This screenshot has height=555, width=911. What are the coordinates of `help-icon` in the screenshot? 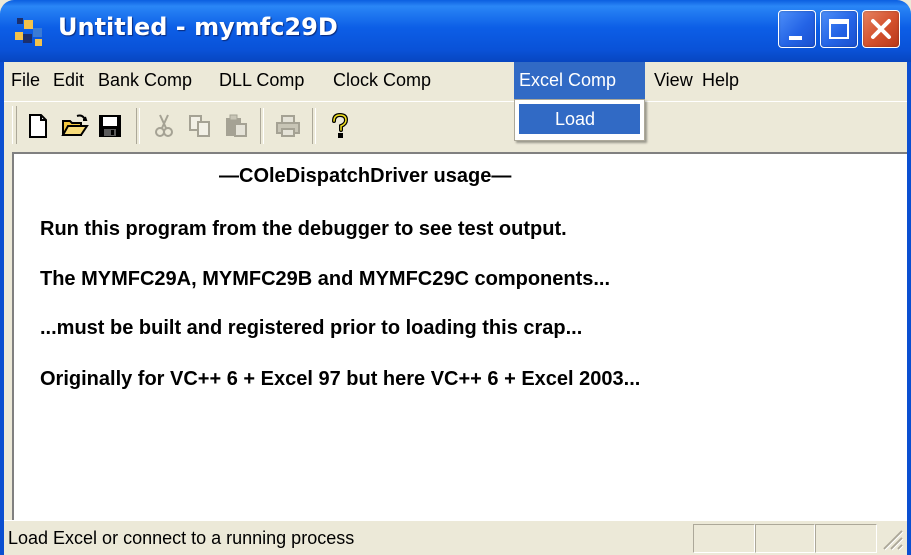 It's located at (340, 125).